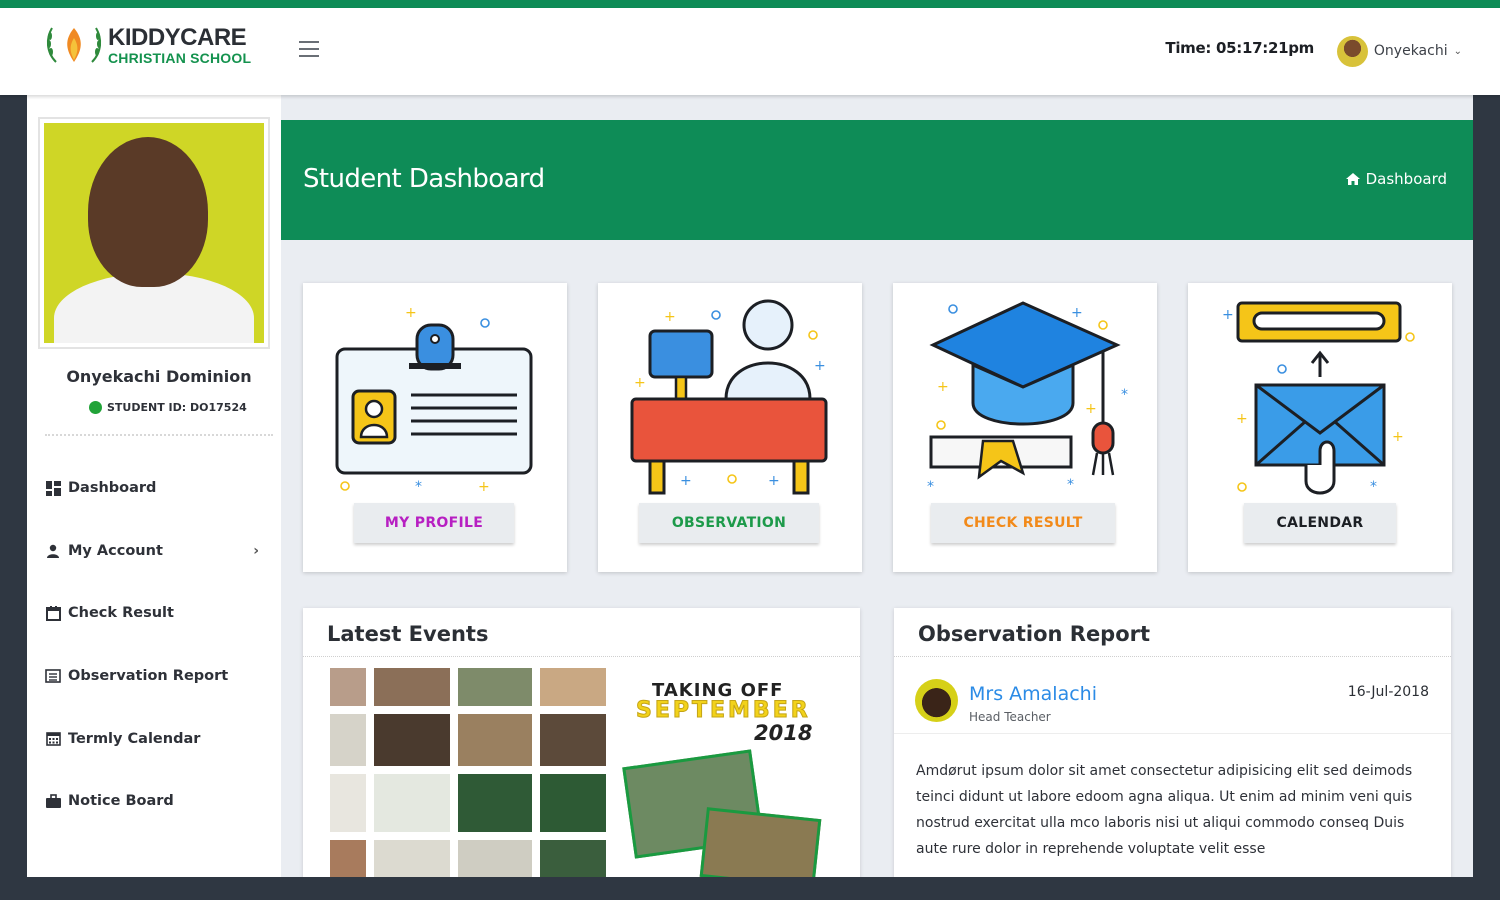  I want to click on sidebar-item-observation-report: Observation Report, so click(154, 676).